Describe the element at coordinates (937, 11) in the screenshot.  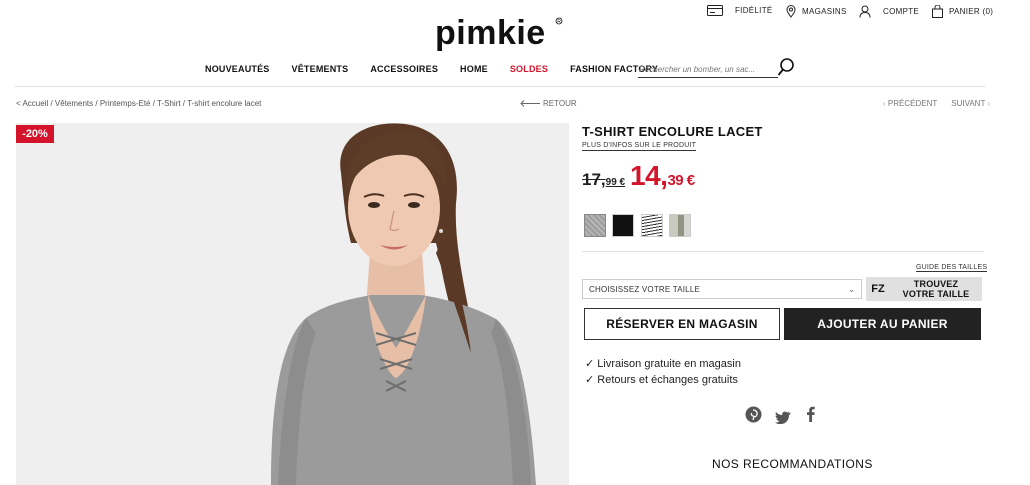
I see `shopping-bag-icon` at that location.